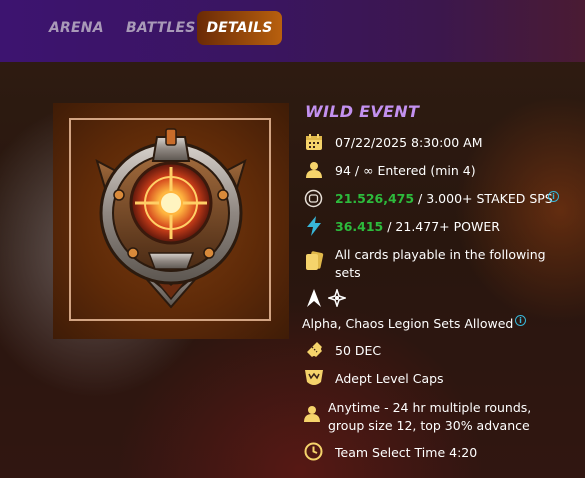  I want to click on badge-frame, so click(170, 219).